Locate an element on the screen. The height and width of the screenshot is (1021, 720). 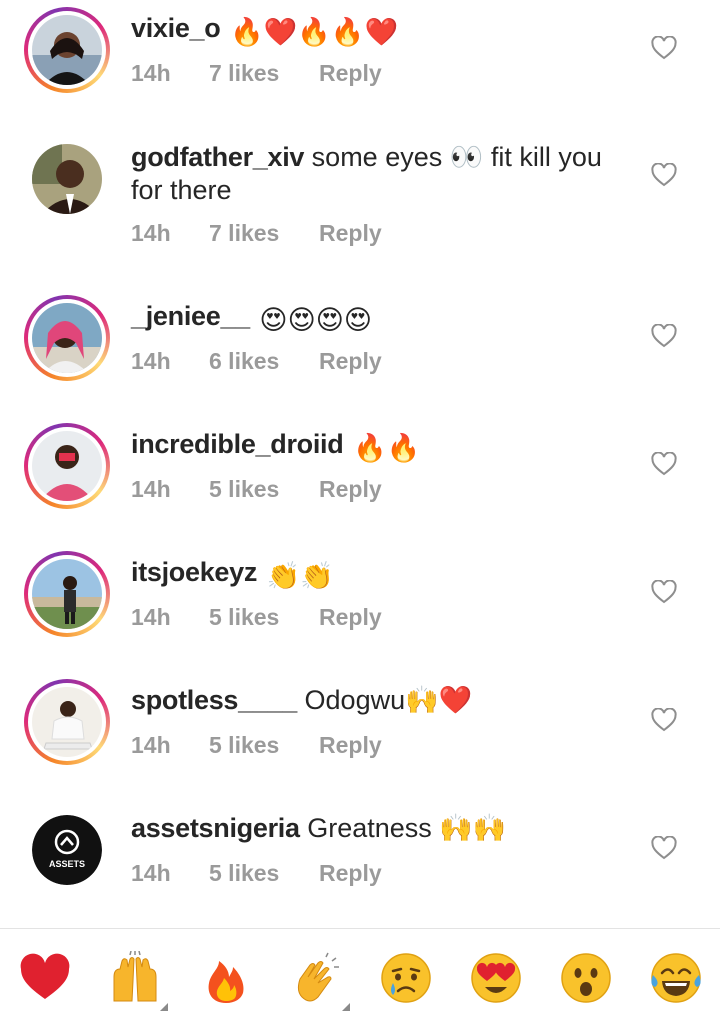
quick-reaction-bar is located at coordinates (360, 975).